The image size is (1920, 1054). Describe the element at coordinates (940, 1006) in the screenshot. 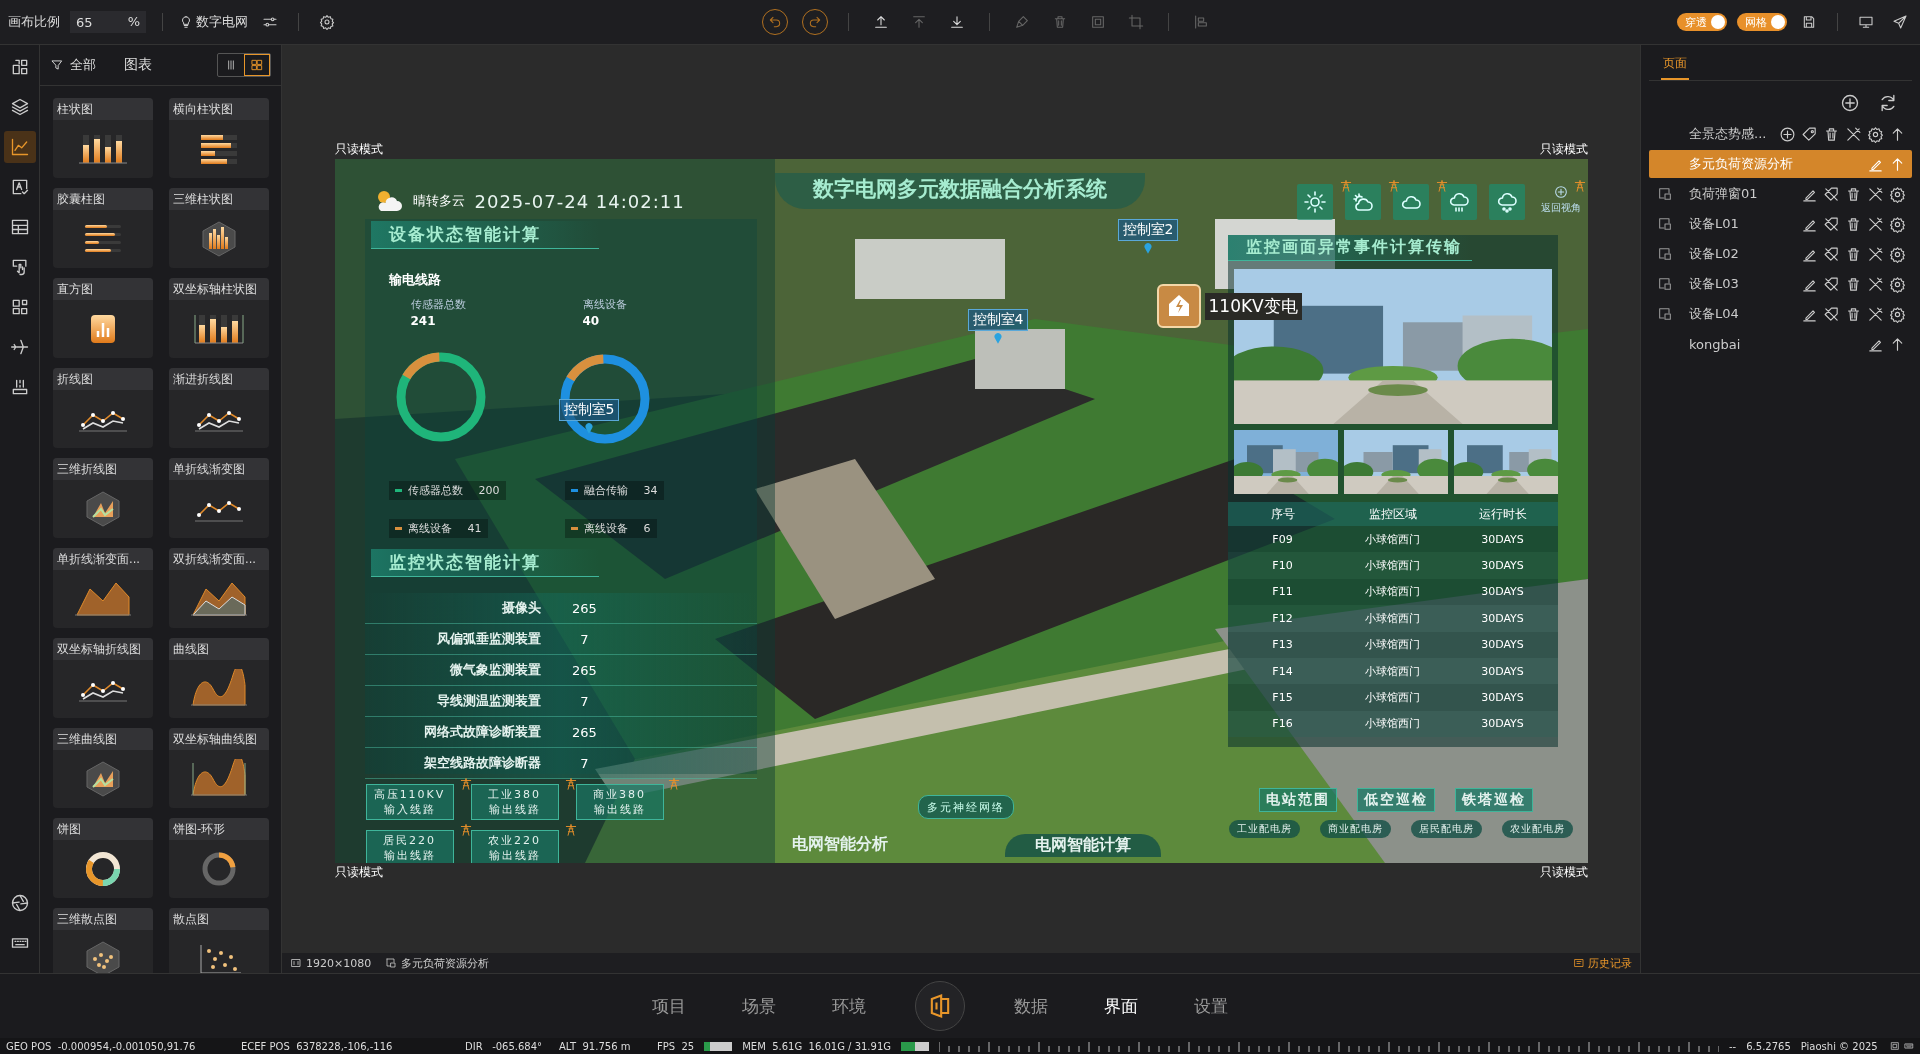

I see `logo-button` at that location.